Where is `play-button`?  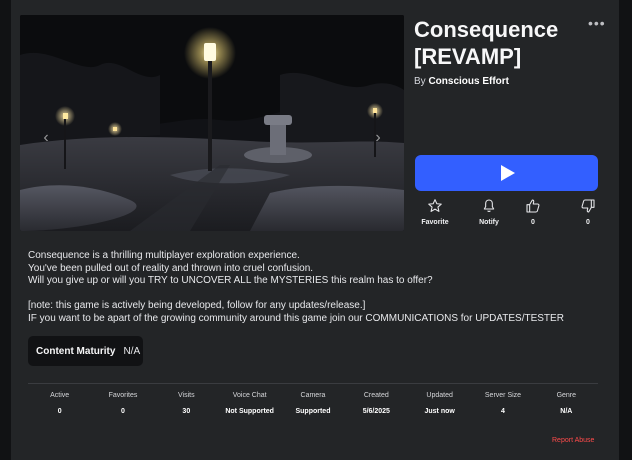 play-button is located at coordinates (506, 173).